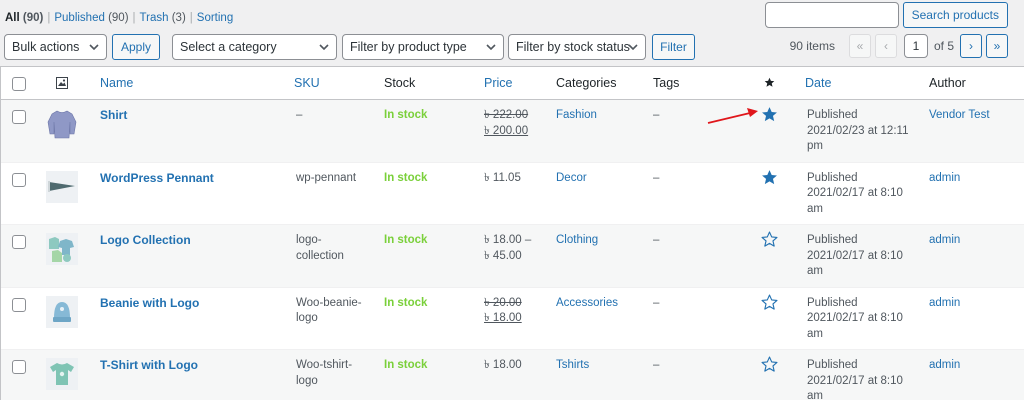  Describe the element at coordinates (503, 365) in the screenshot. I see `product-price: ৳ 18.00` at that location.